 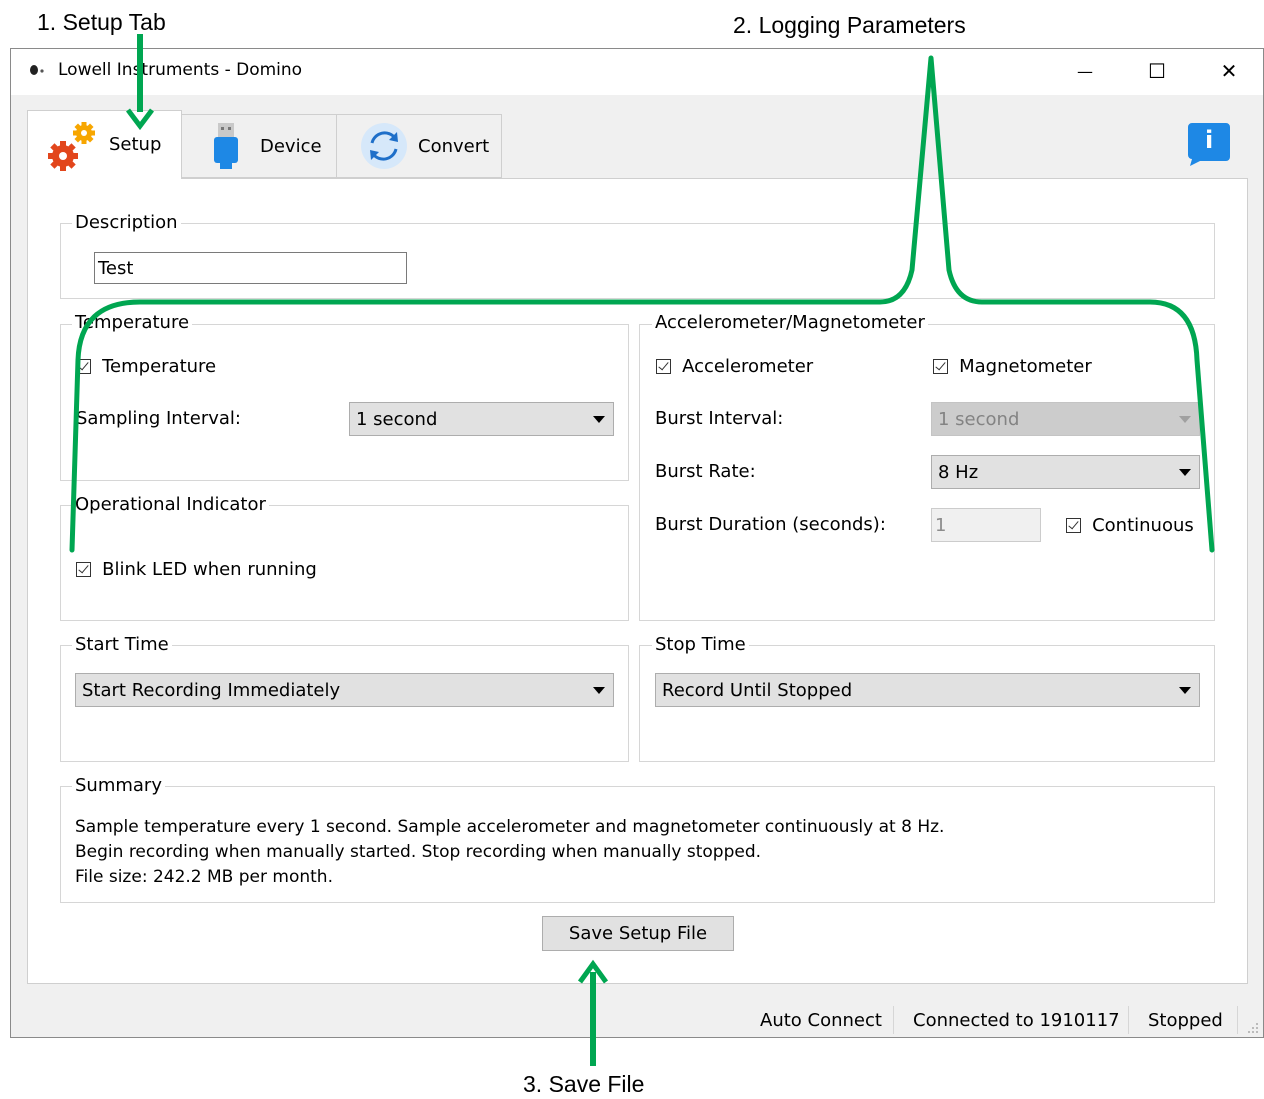 What do you see at coordinates (748, 366) in the screenshot?
I see `accelerometer-label: Accelerometer` at bounding box center [748, 366].